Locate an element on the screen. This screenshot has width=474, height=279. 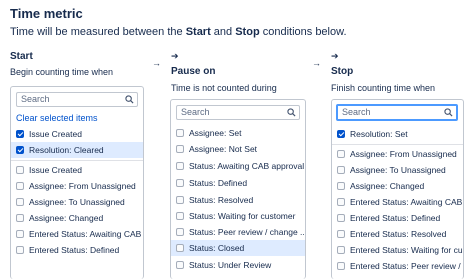
list-item-label: Status: Closed is located at coordinates (217, 248).